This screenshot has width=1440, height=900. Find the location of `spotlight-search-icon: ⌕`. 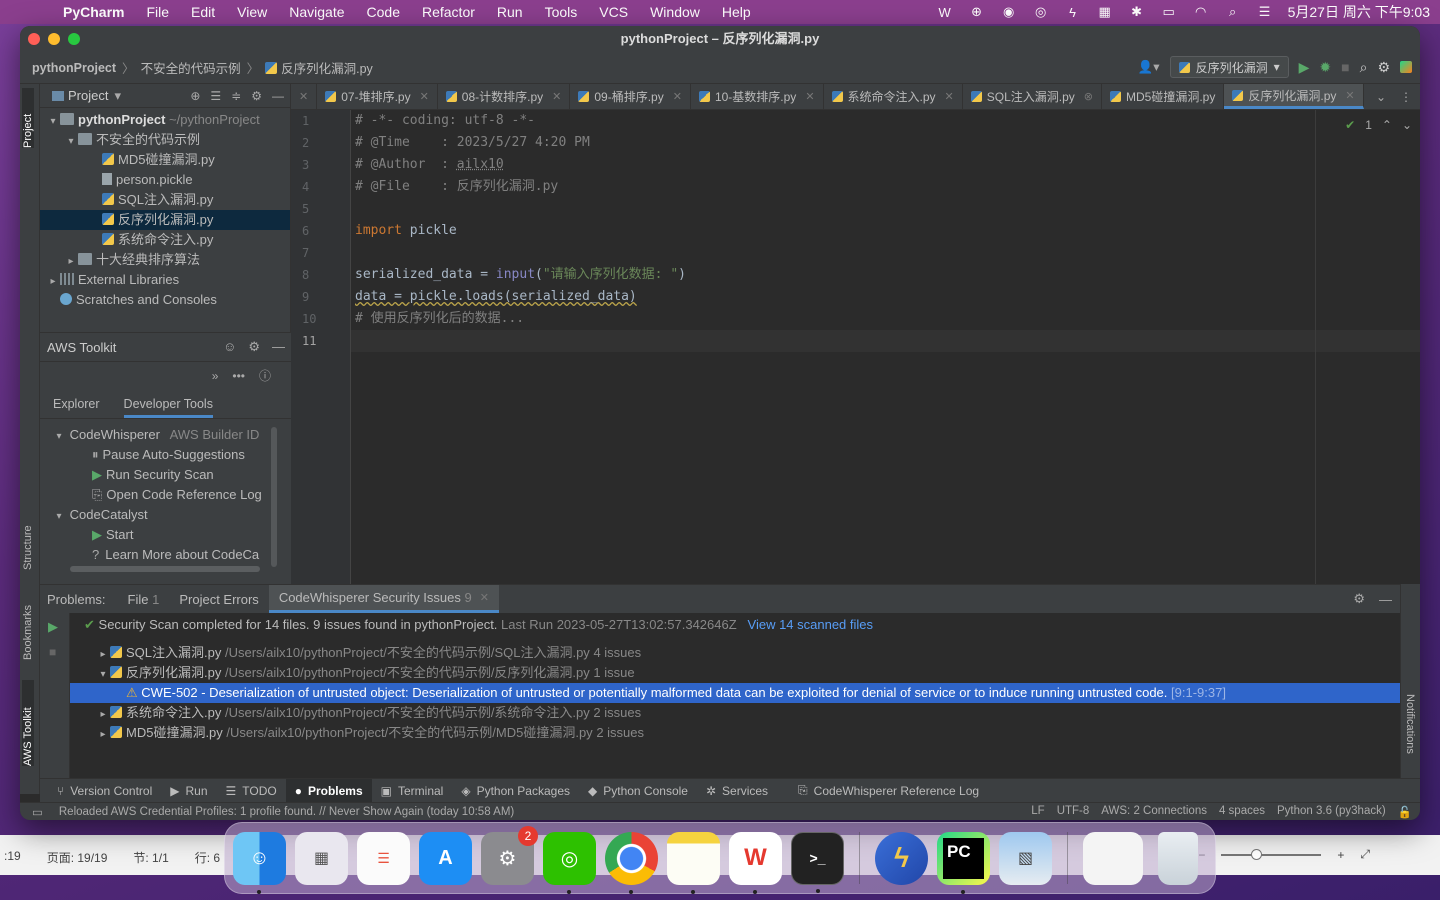

spotlight-search-icon: ⌕ is located at coordinates (1233, 12).